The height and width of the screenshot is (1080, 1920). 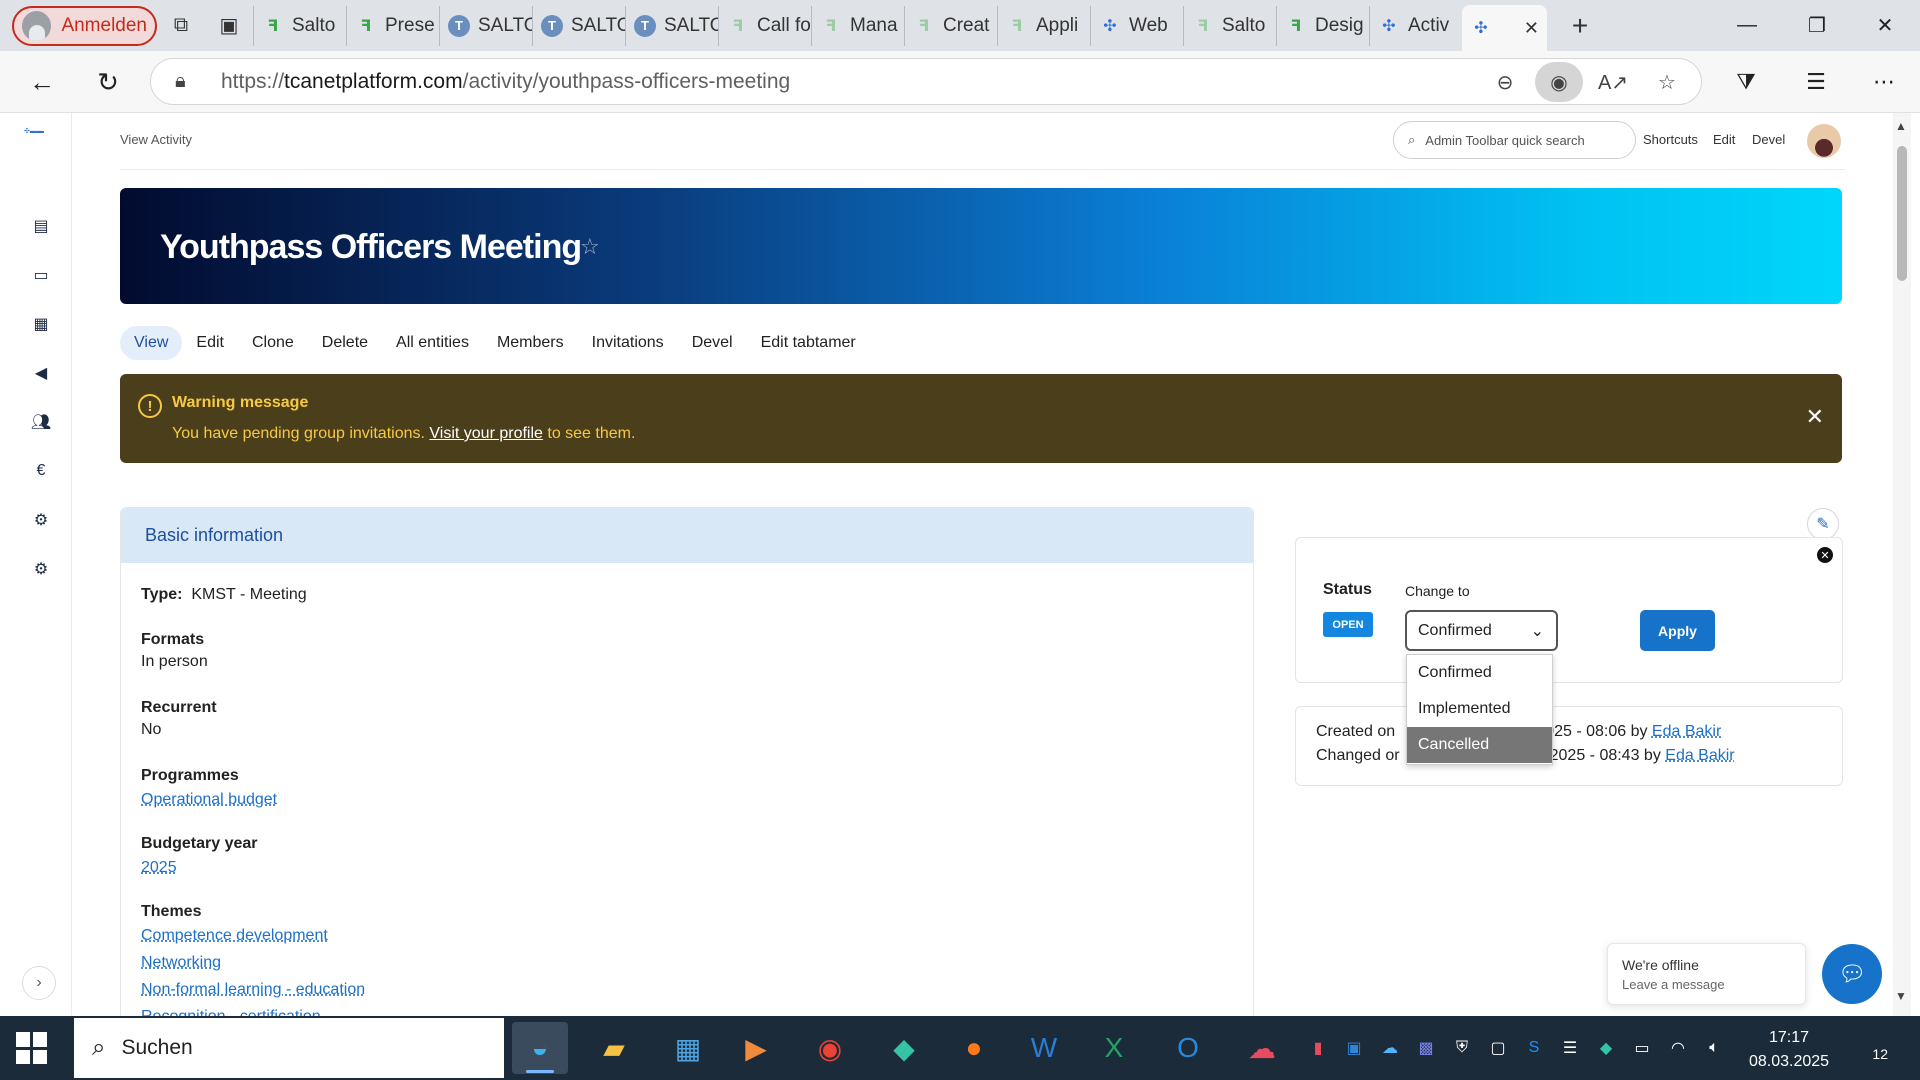 I want to click on outlook-icon: O, so click(x=1188, y=1048).